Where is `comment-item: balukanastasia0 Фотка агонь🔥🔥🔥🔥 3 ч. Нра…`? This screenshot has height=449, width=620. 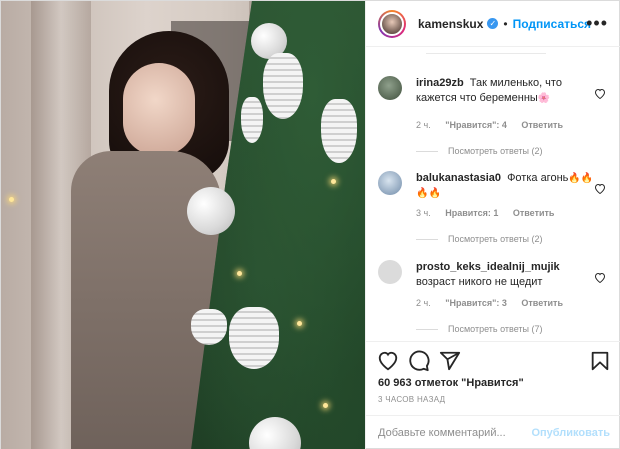 comment-item: balukanastasia0 Фотка агонь🔥🔥🔥🔥 3 ч. Нра… is located at coordinates (496, 221).